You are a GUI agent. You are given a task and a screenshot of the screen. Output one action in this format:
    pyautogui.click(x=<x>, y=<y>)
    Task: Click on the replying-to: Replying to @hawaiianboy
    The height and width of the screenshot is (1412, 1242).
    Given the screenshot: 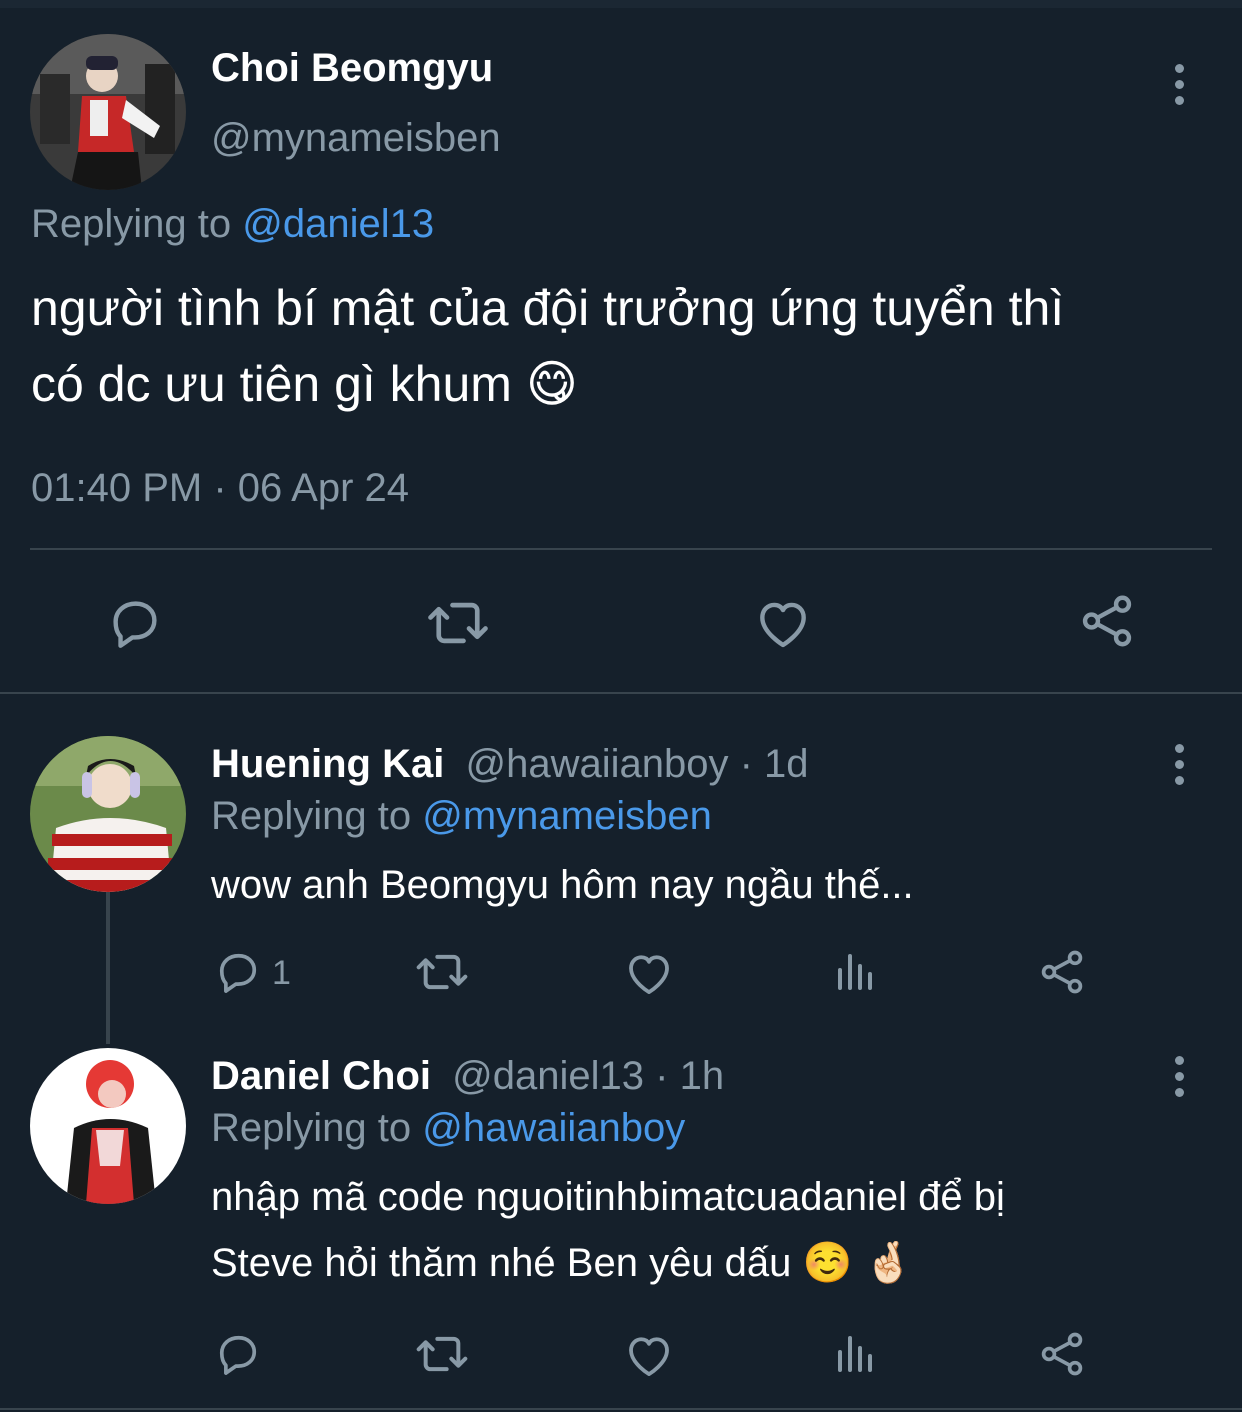 What is the action you would take?
    pyautogui.click(x=448, y=1128)
    